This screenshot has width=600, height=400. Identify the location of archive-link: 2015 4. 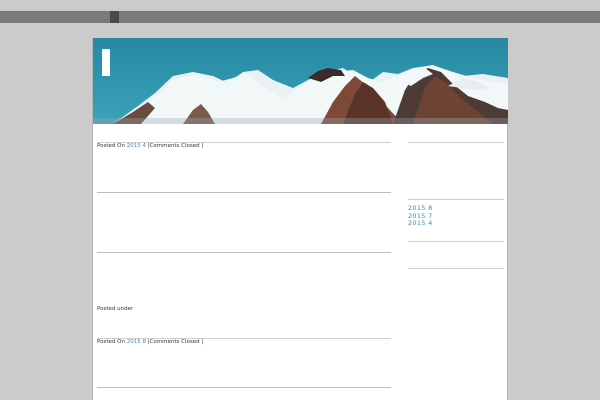
(420, 223).